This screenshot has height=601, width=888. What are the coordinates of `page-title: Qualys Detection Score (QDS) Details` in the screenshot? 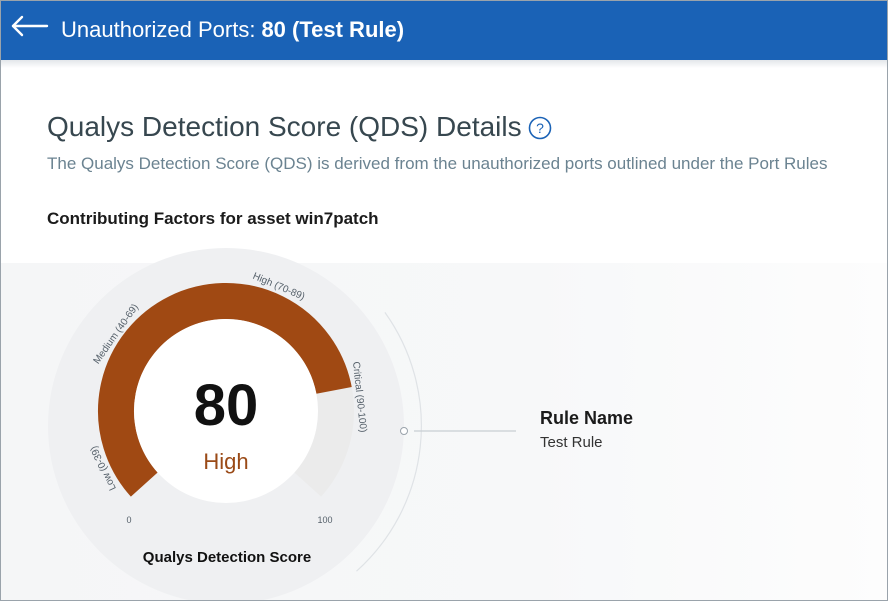 It's located at (284, 126).